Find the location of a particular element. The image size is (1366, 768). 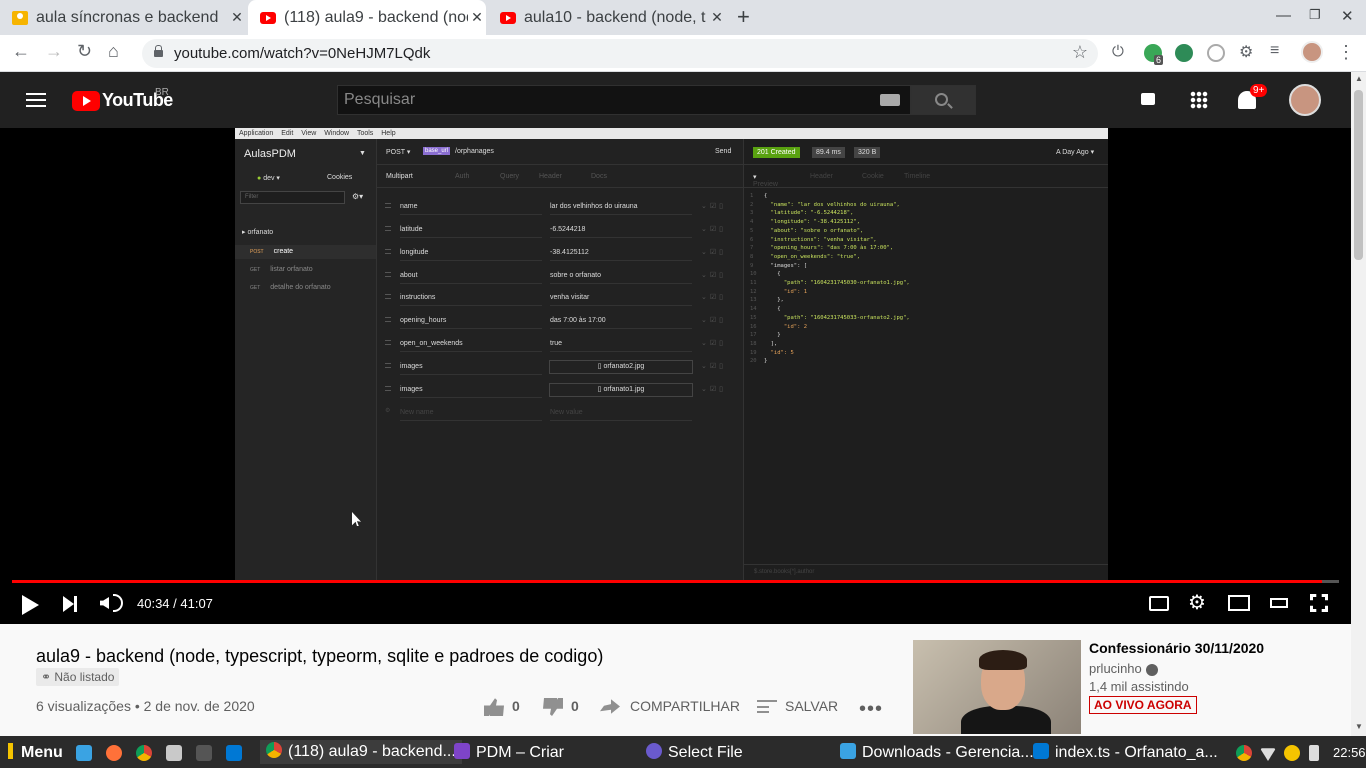

status-badge: 201 Created is located at coordinates (776, 152).